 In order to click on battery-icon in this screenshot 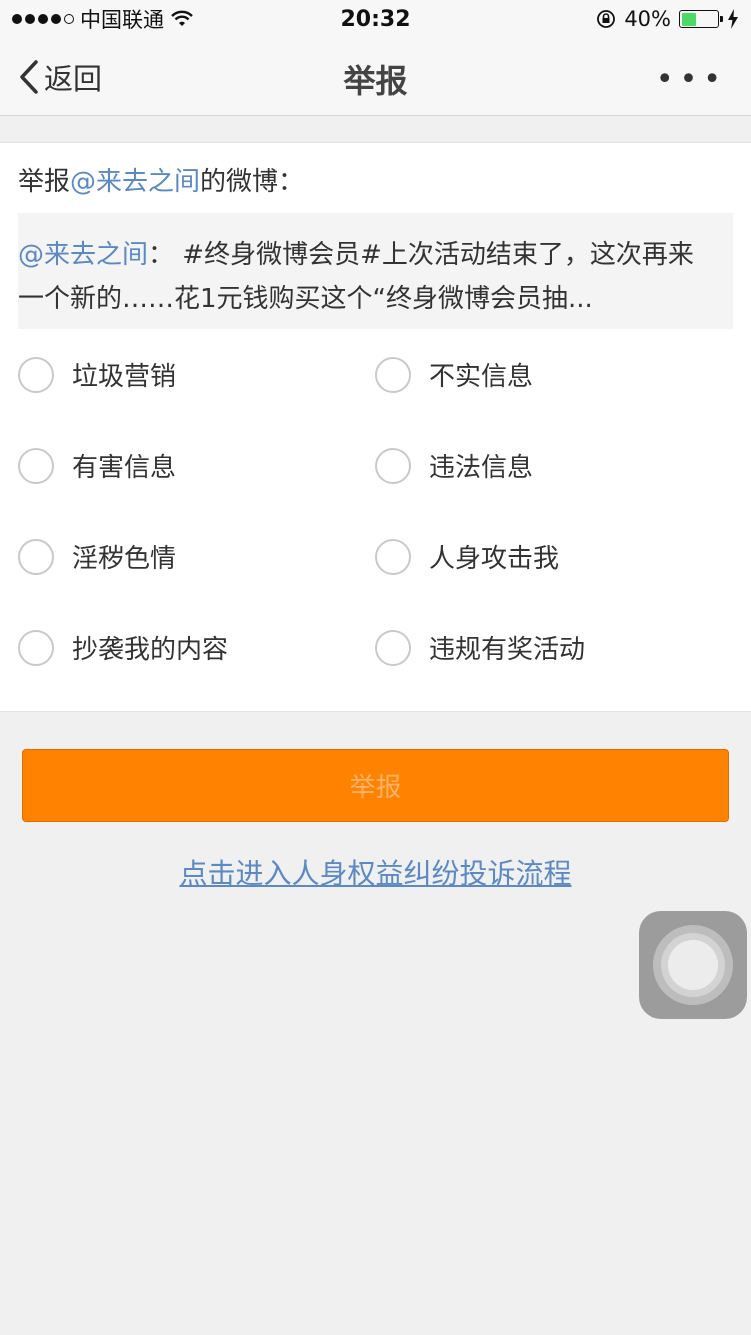, I will do `click(701, 19)`.